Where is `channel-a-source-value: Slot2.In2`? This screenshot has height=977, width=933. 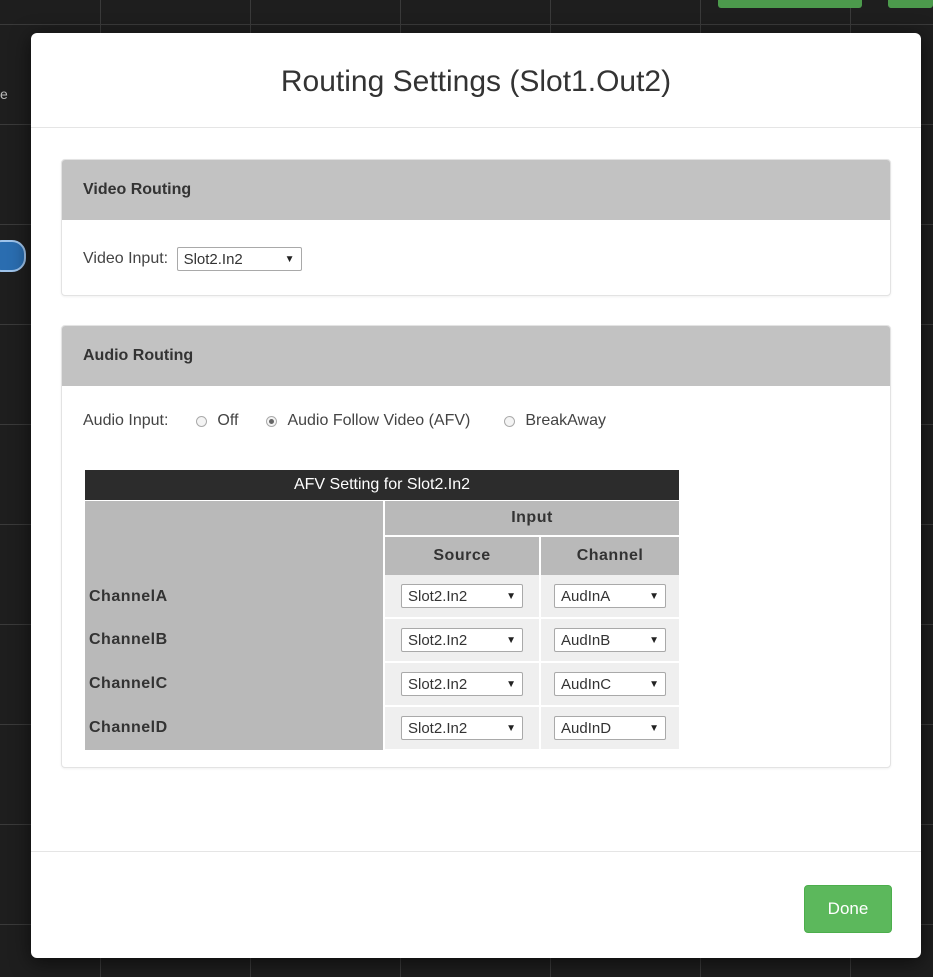 channel-a-source-value: Slot2.In2 is located at coordinates (438, 596).